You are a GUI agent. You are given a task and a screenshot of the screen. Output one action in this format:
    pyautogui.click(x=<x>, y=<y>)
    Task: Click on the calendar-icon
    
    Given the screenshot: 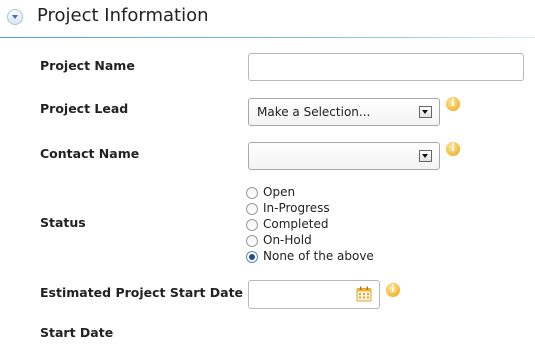 What is the action you would take?
    pyautogui.click(x=364, y=294)
    